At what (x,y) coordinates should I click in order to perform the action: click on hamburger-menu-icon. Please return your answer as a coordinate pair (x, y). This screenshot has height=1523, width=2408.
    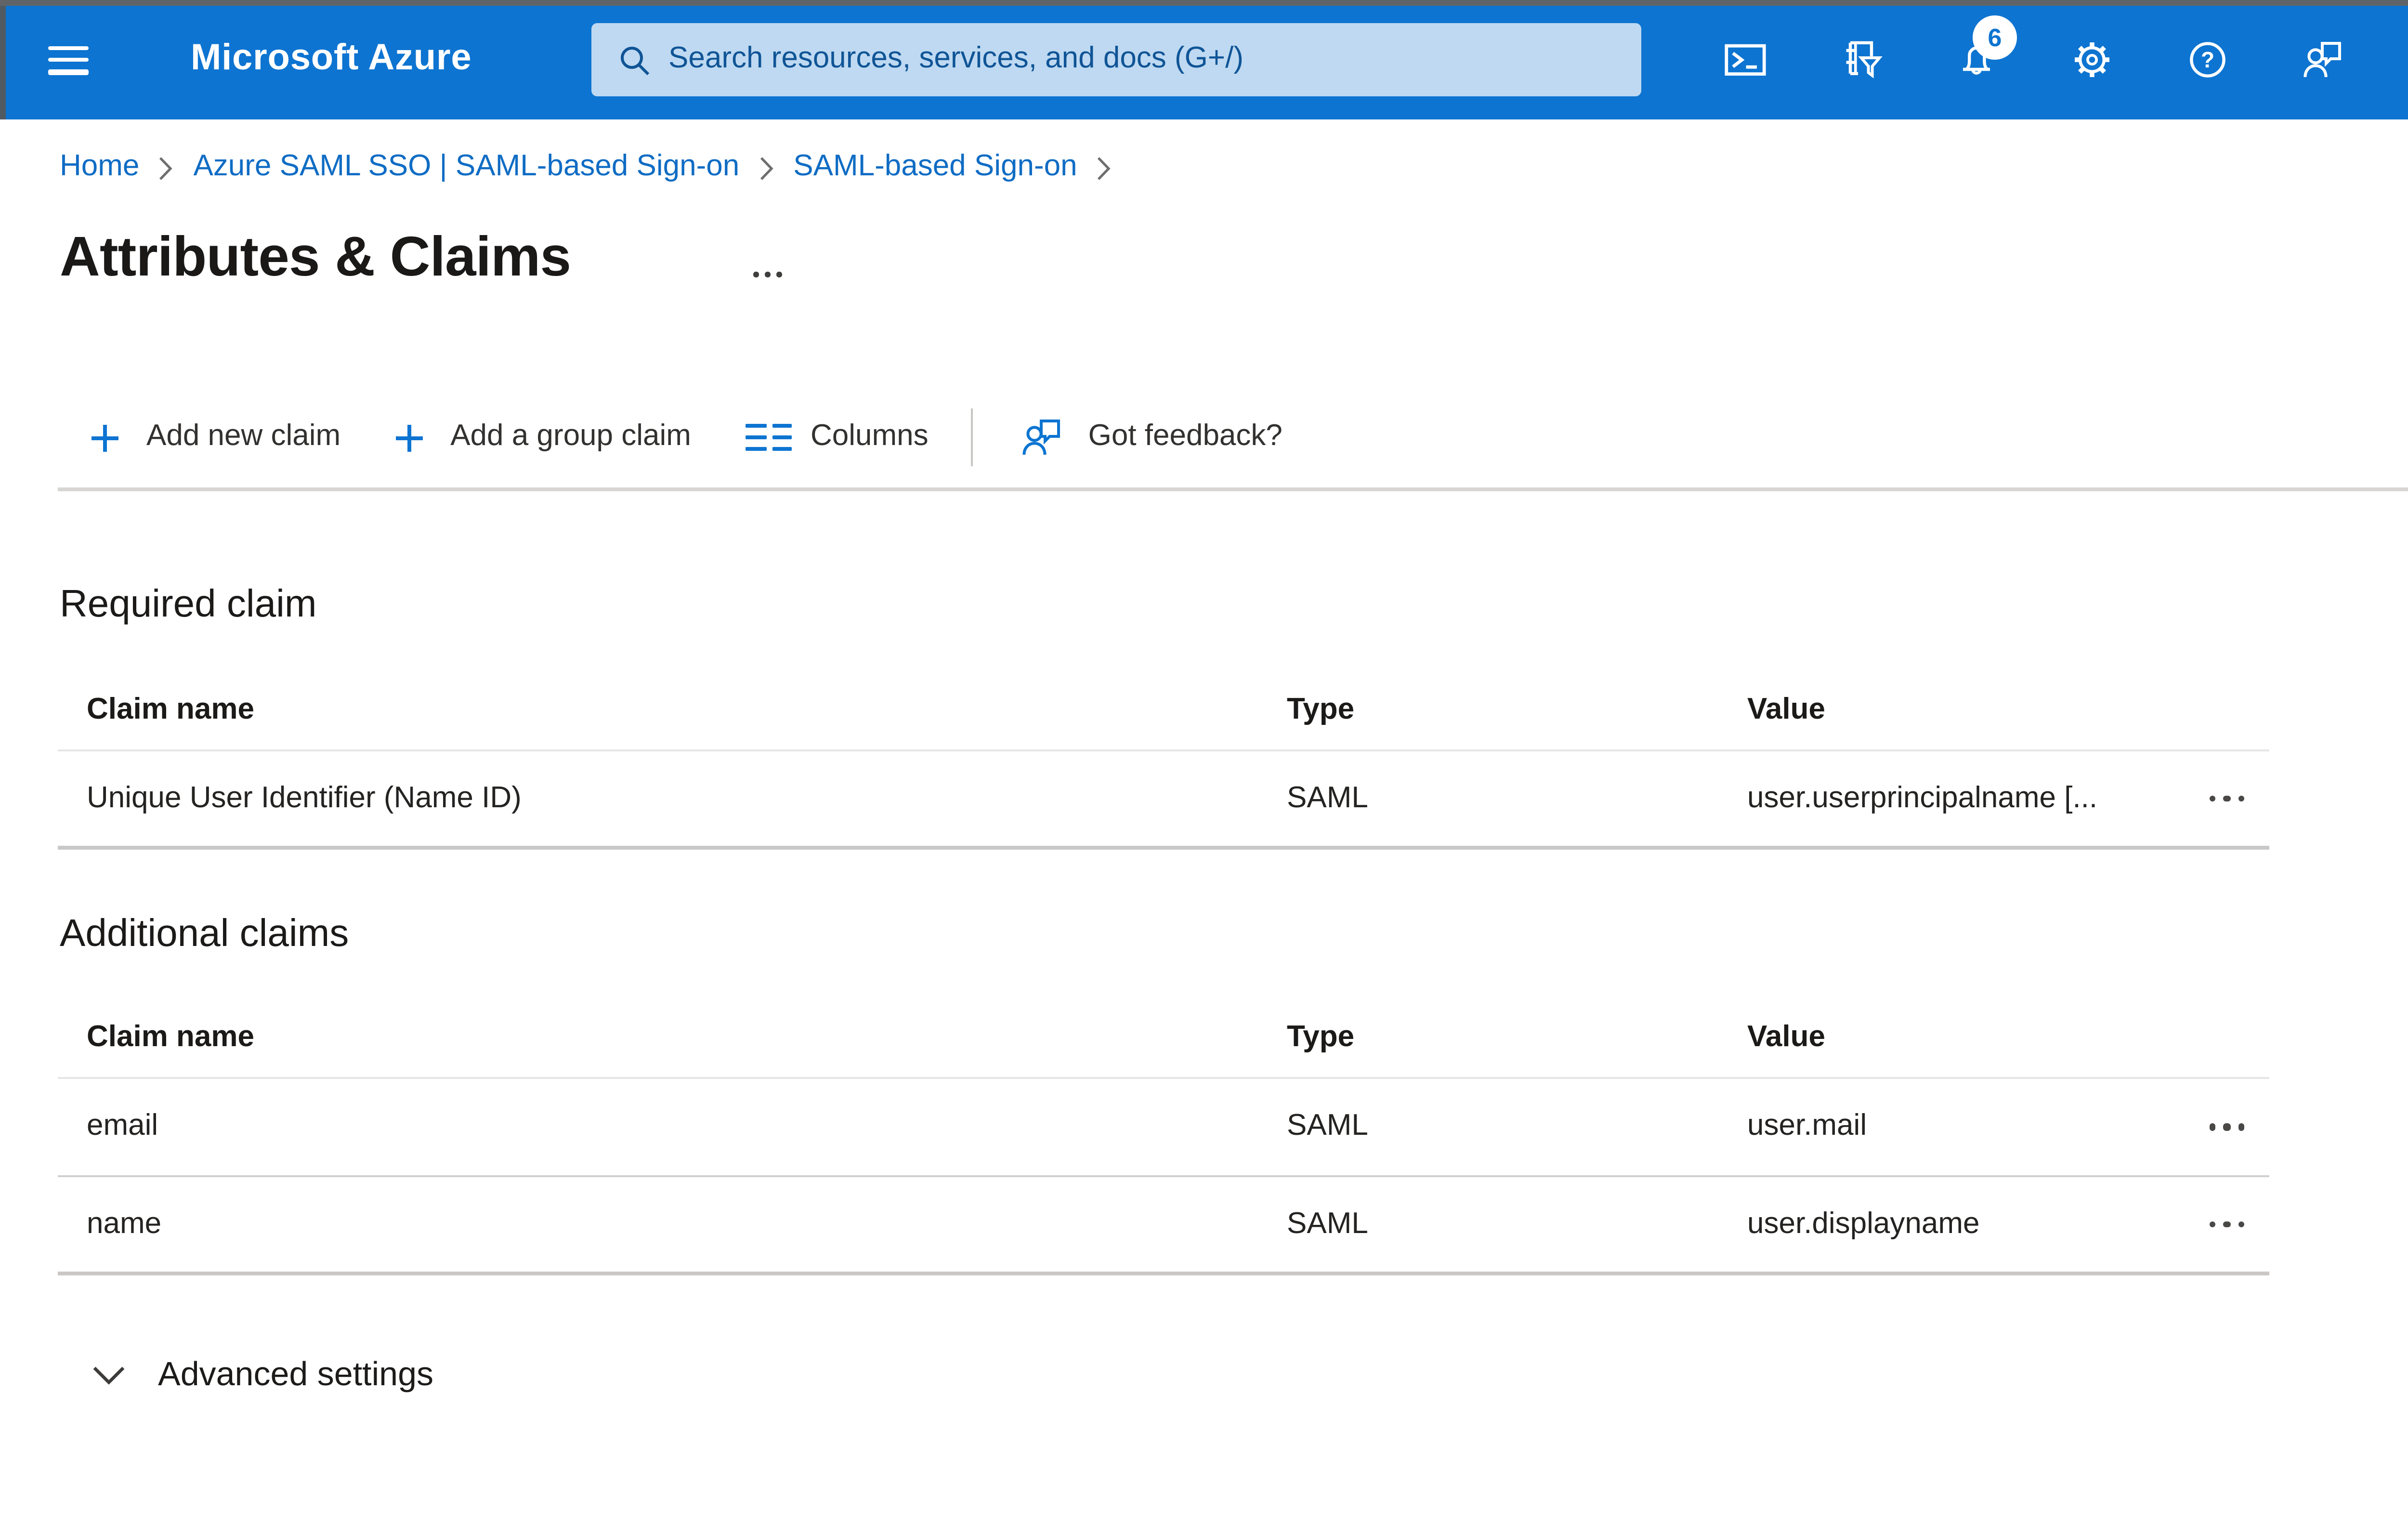
    Looking at the image, I should click on (68, 59).